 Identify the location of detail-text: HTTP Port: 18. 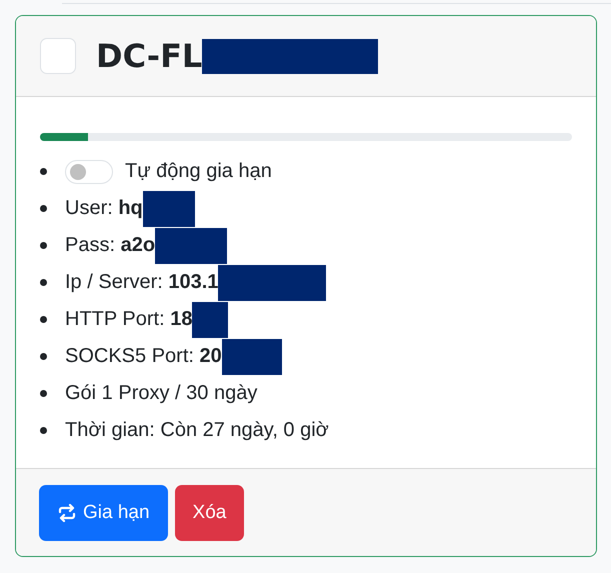
(128, 319).